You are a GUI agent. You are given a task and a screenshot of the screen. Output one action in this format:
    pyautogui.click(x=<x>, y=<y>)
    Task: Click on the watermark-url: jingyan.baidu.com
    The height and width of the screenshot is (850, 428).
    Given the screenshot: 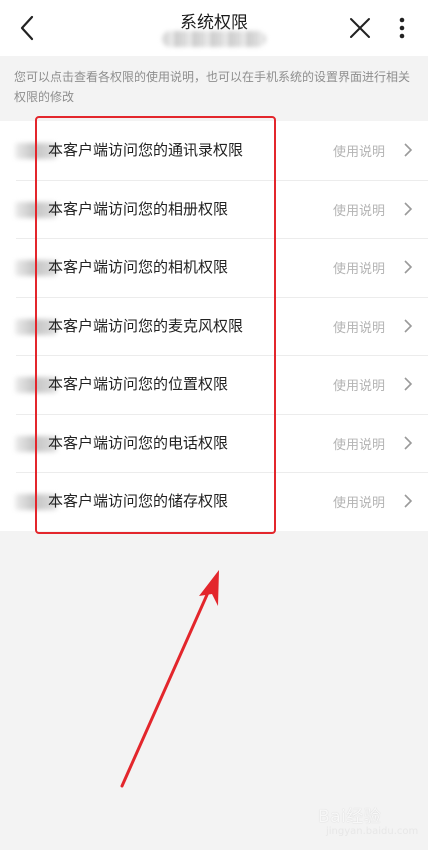 What is the action you would take?
    pyautogui.click(x=372, y=831)
    